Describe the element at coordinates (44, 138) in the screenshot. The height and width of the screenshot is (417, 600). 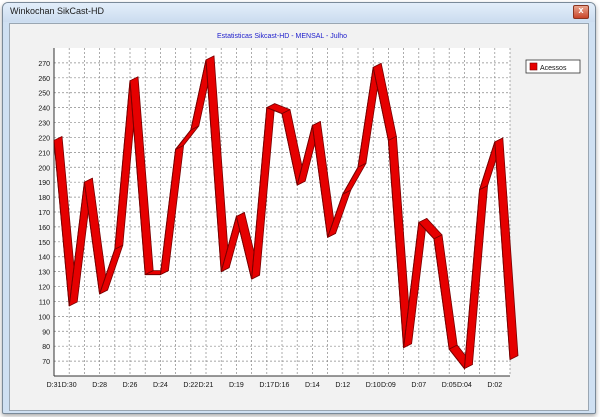
I see `y-tick-label: 220` at that location.